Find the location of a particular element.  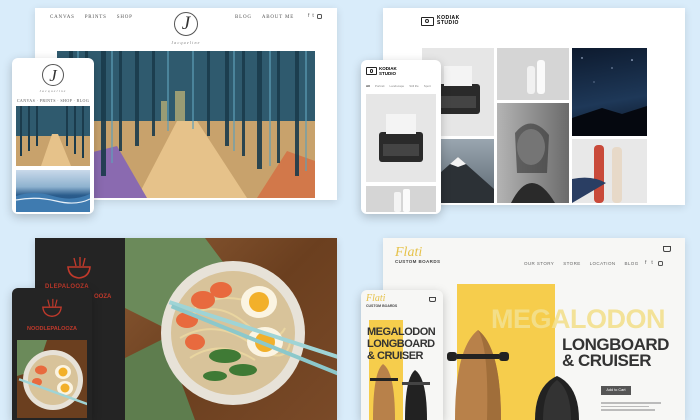

flati-mobile-brand-script: Flati is located at coordinates (376, 298).